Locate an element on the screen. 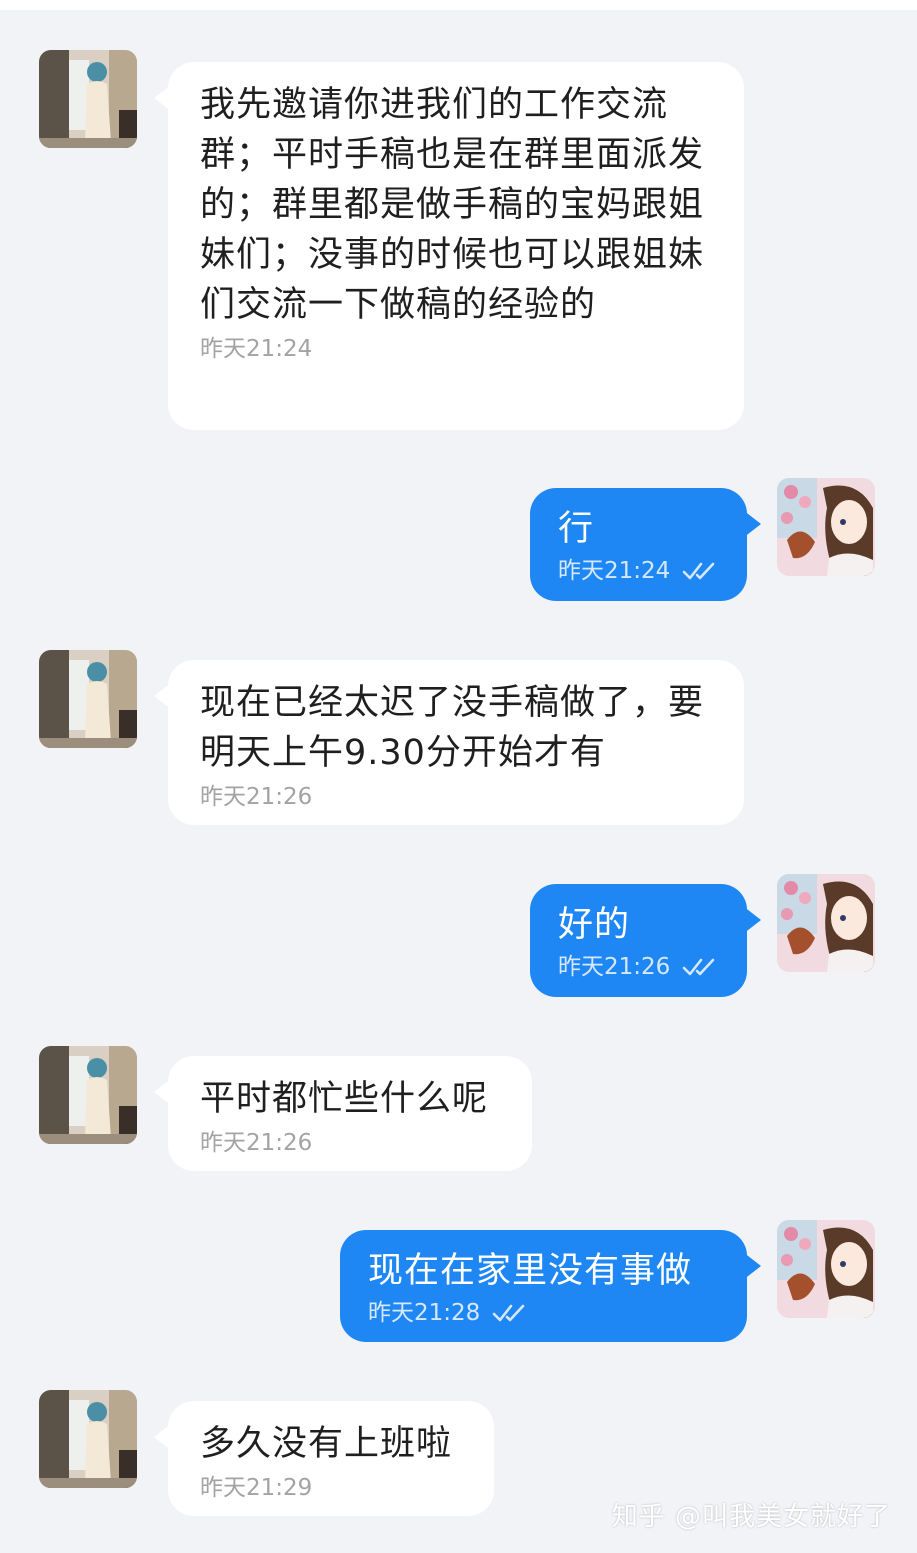  message-meta: 昨天21:28 is located at coordinates (543, 1313).